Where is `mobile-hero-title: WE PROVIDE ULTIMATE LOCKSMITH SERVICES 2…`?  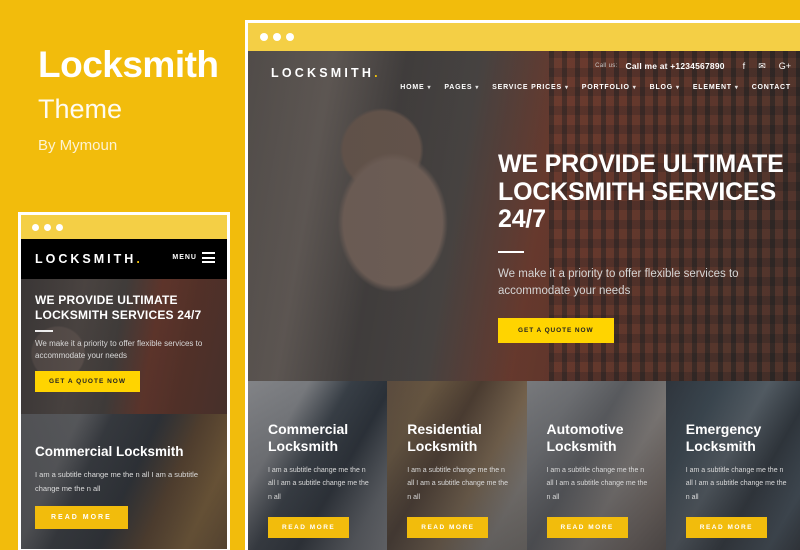 mobile-hero-title: WE PROVIDE ULTIMATE LOCKSMITH SERVICES 2… is located at coordinates (118, 307).